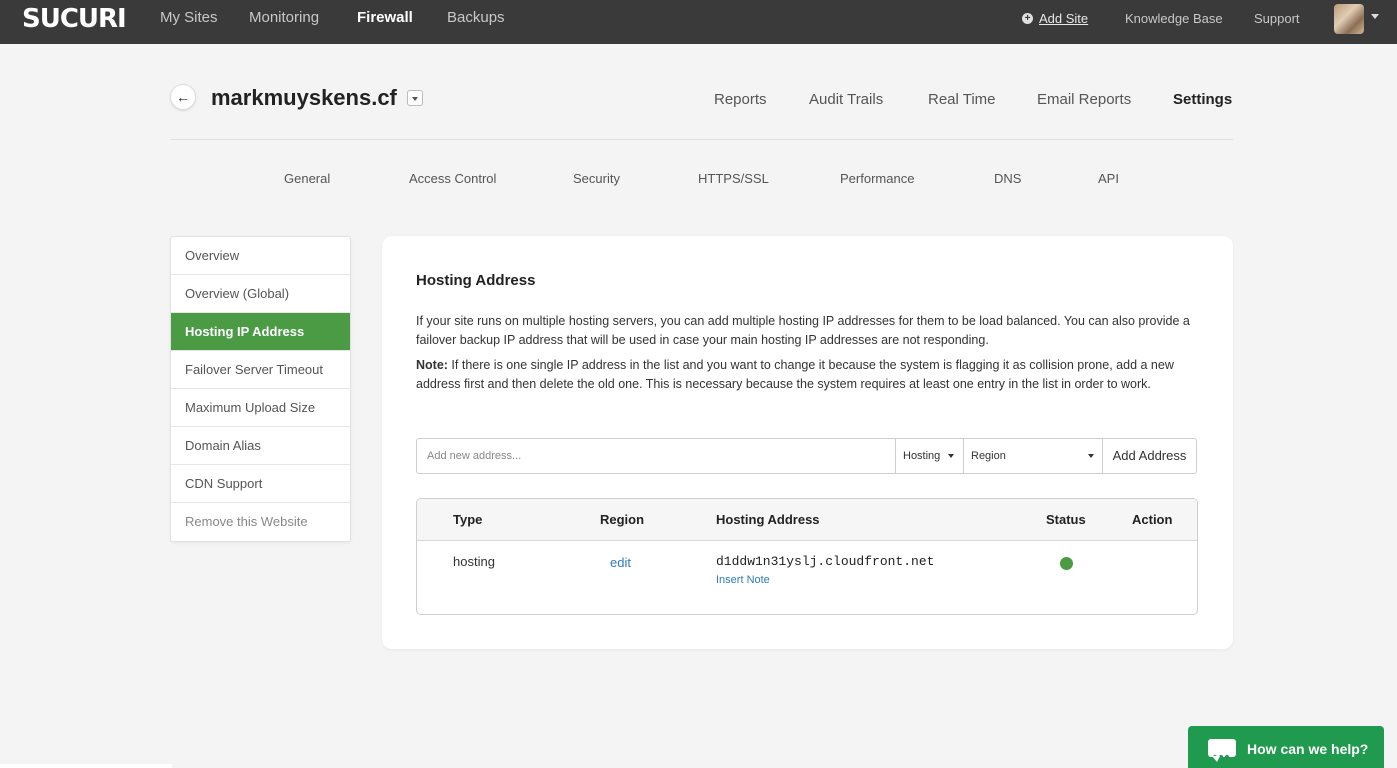  What do you see at coordinates (846, 100) in the screenshot?
I see `tab-audit-trails: Audit Trails` at bounding box center [846, 100].